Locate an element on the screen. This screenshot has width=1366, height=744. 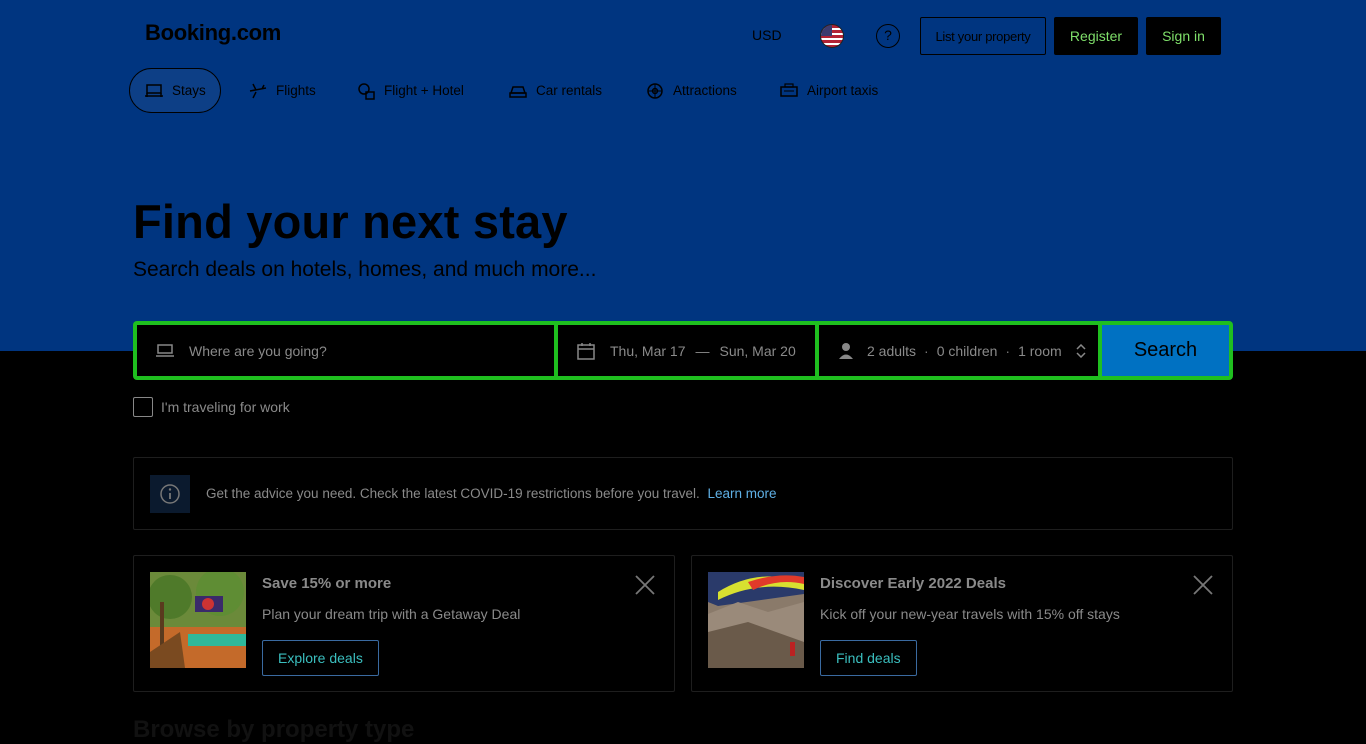
card-description: Plan your dream trip with a Getaway Deal is located at coordinates (391, 614).